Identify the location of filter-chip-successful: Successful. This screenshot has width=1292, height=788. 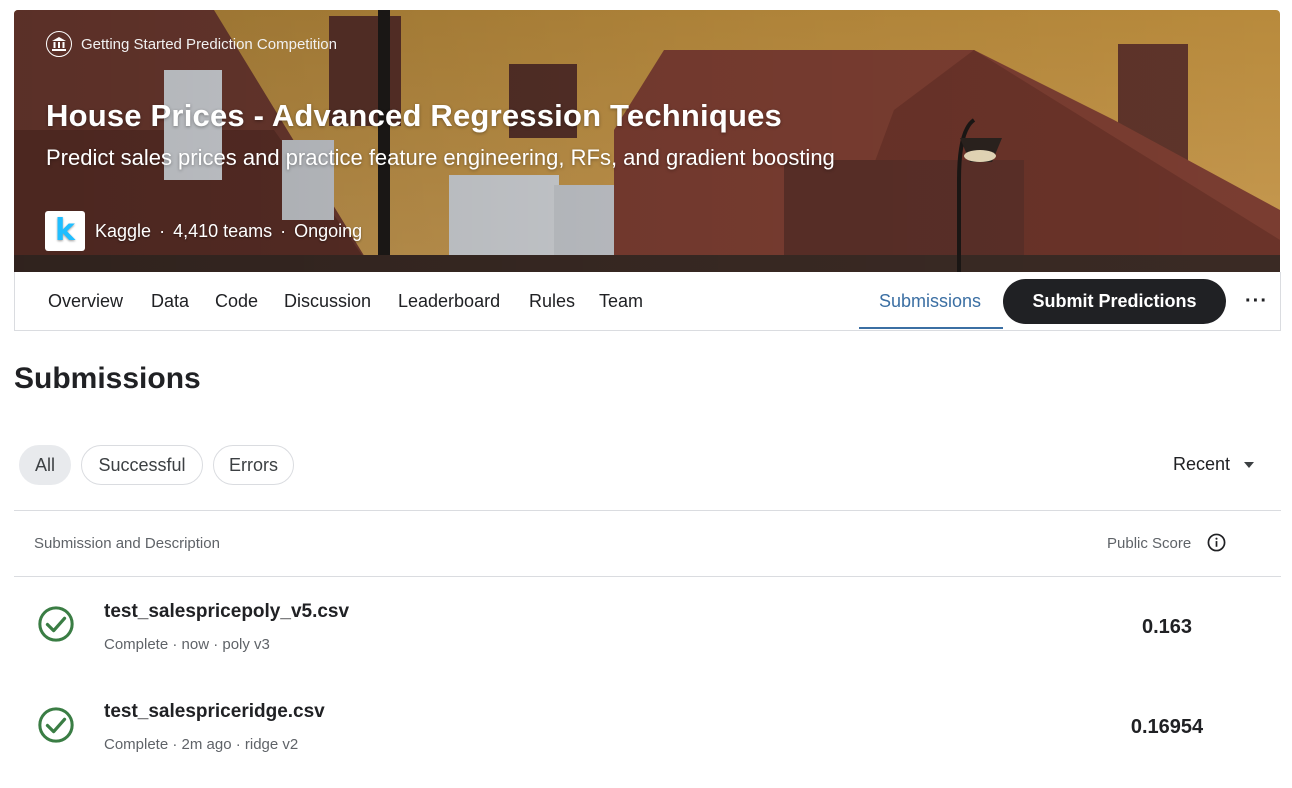
(142, 465).